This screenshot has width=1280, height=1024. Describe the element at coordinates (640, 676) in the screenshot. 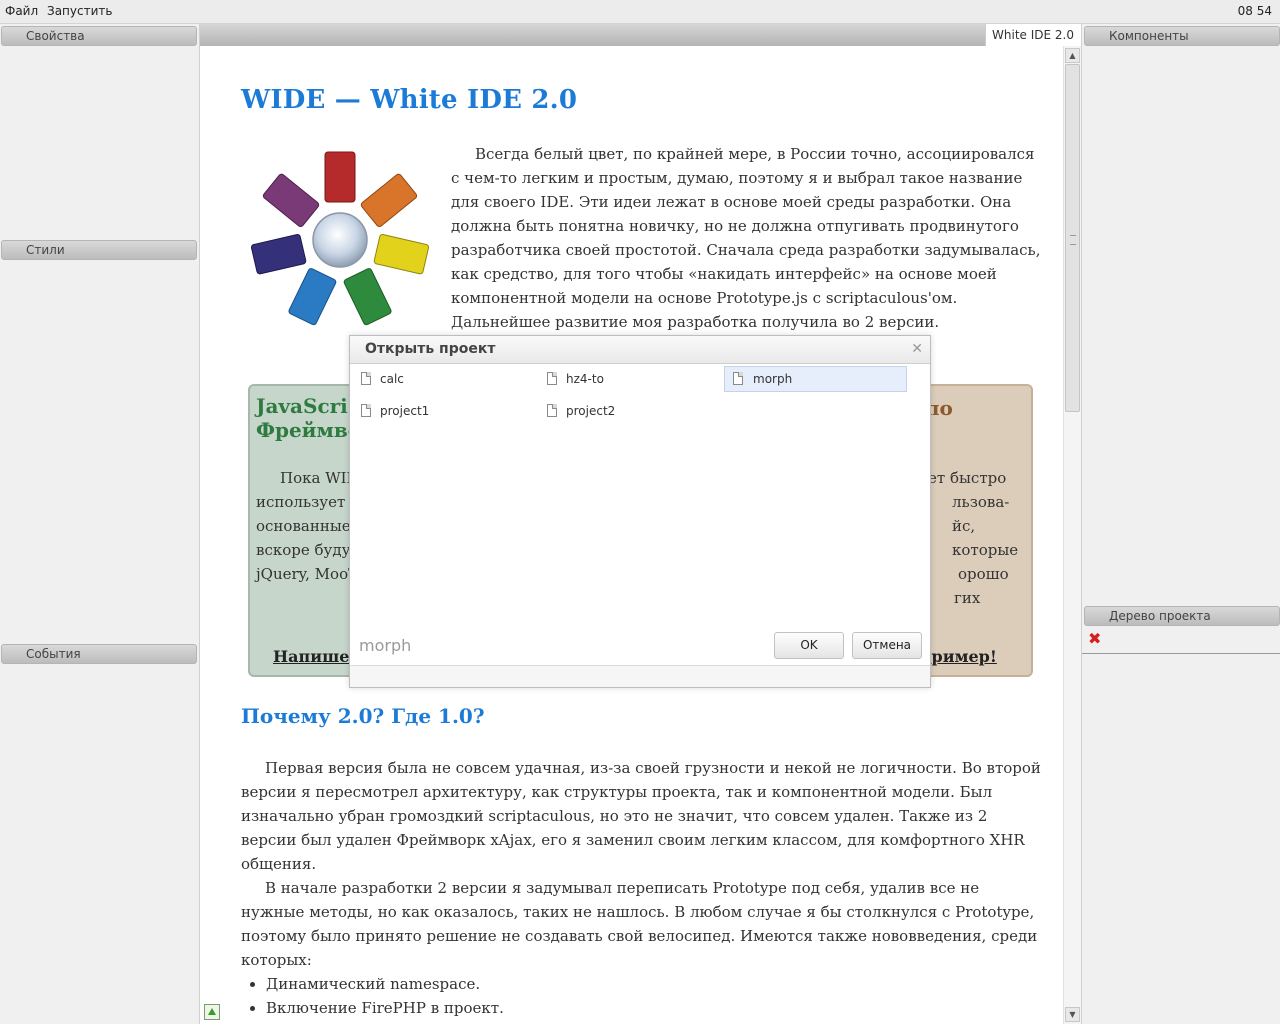

I see `dialog-footer` at that location.